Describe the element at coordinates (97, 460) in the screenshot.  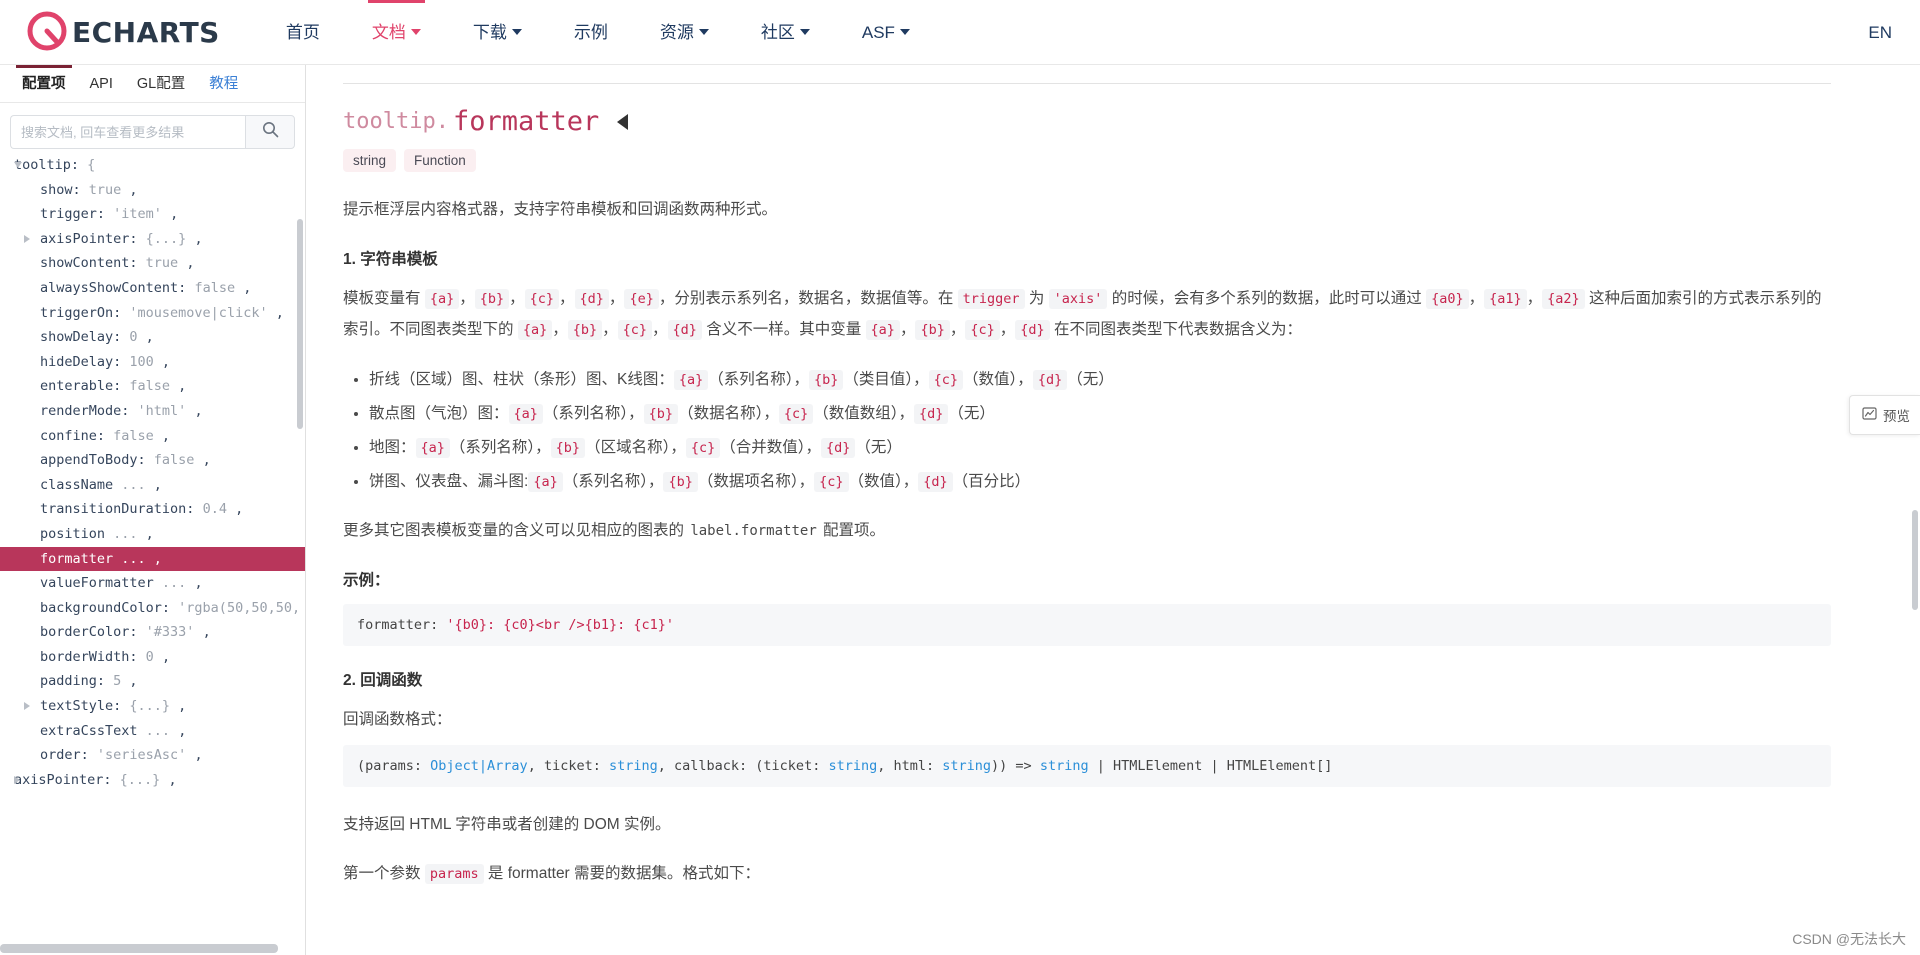
I see `tree-row-key: appendToBody:` at that location.